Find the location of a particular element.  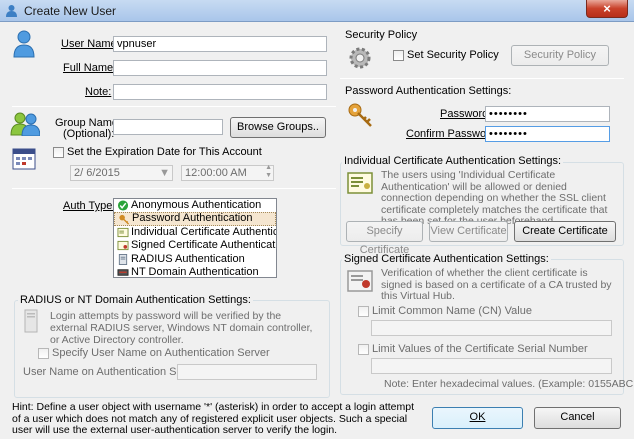

password-settings-heading: Password Authentication Settings: is located at coordinates (428, 91).